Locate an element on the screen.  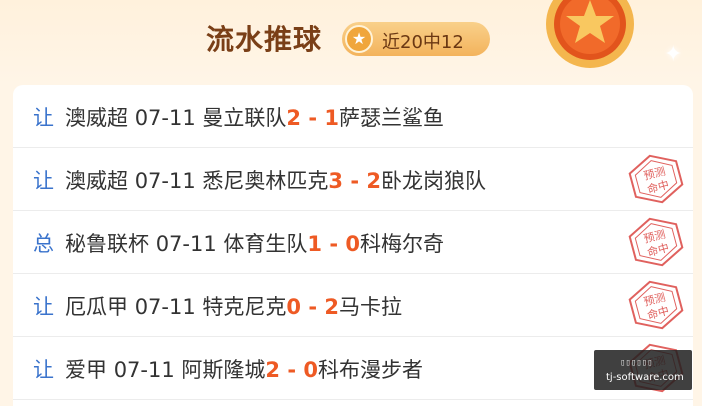
watermark-top: ▯▯▯▯▯▯ is located at coordinates (636, 363).